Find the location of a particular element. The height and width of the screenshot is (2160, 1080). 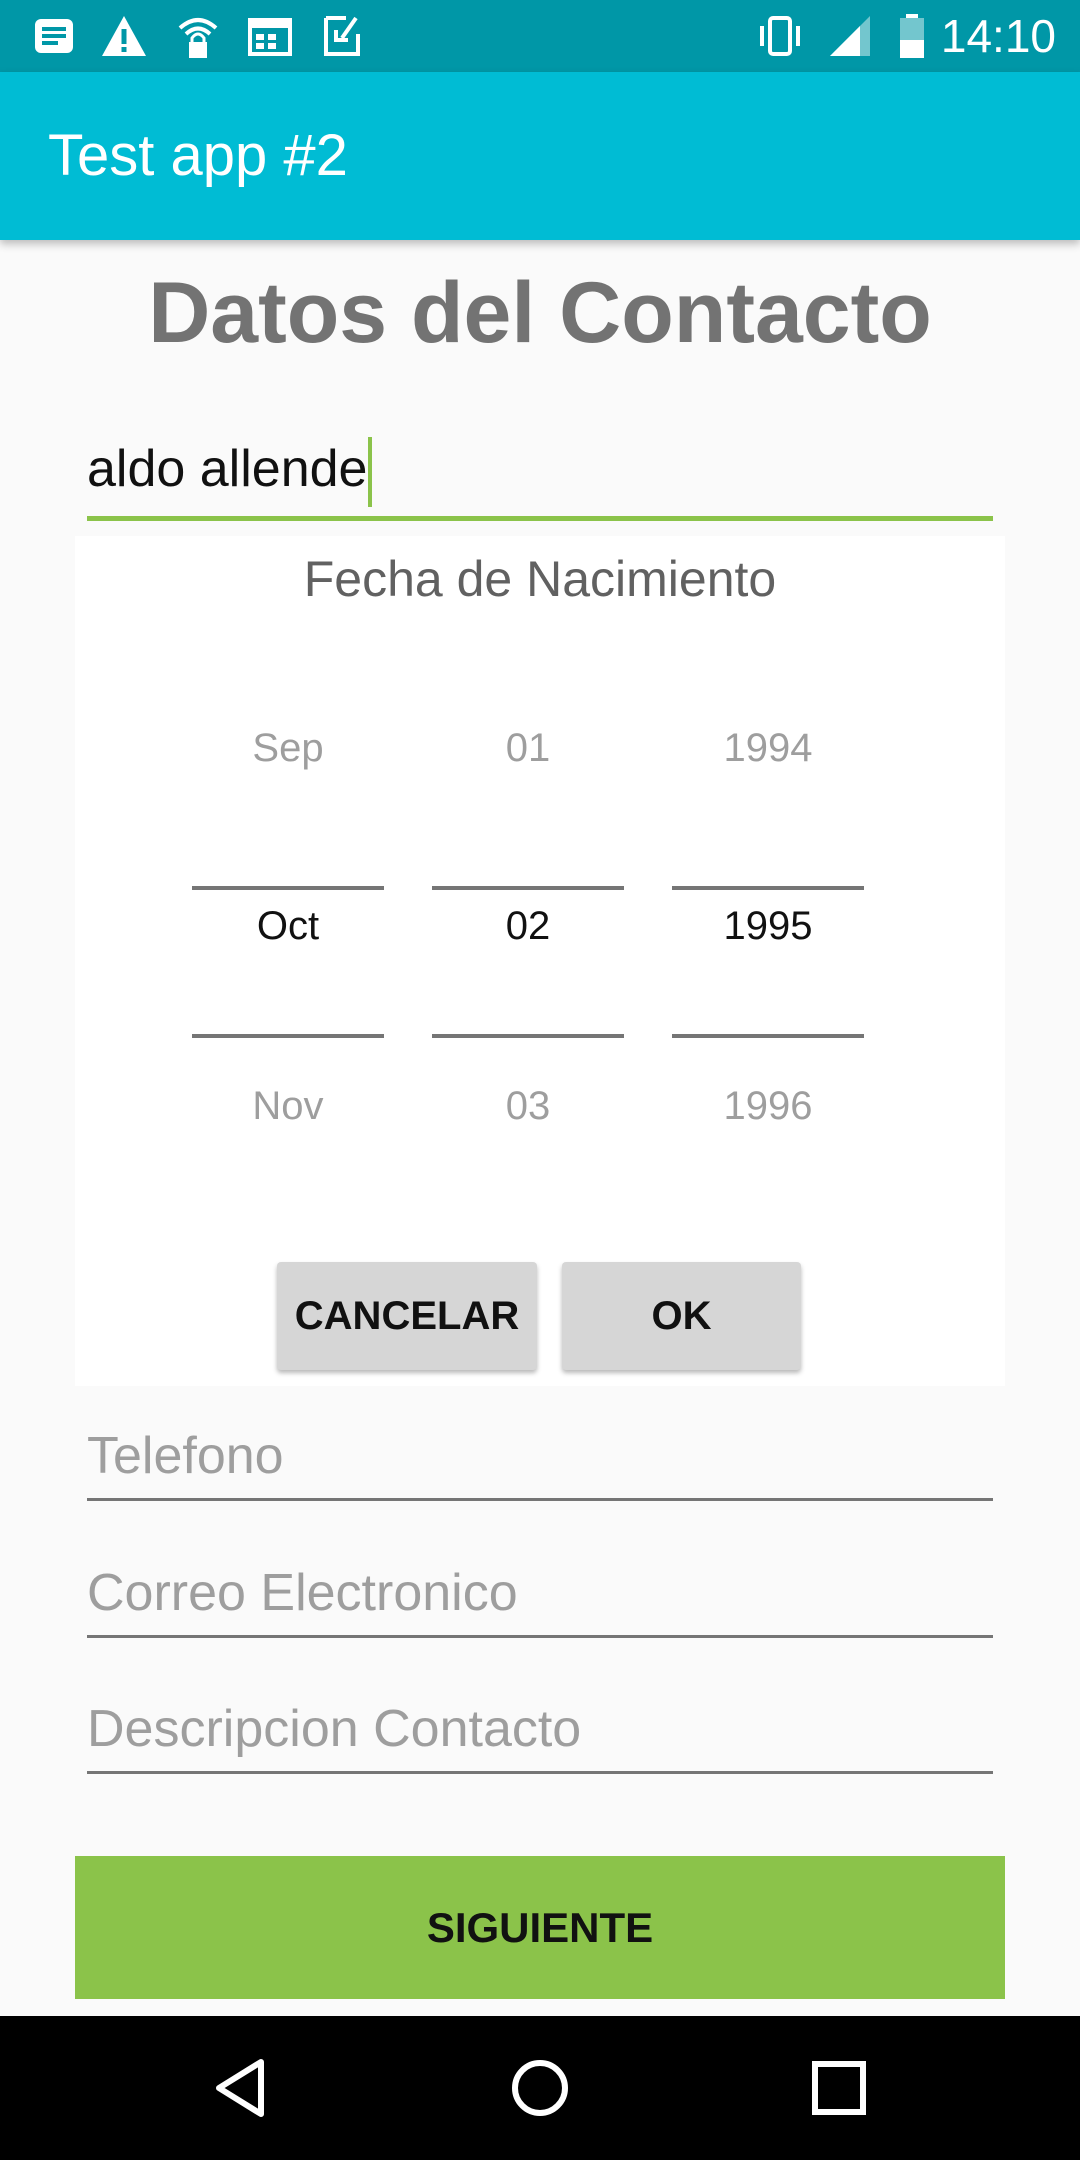

description-input is located at coordinates (540, 1729).